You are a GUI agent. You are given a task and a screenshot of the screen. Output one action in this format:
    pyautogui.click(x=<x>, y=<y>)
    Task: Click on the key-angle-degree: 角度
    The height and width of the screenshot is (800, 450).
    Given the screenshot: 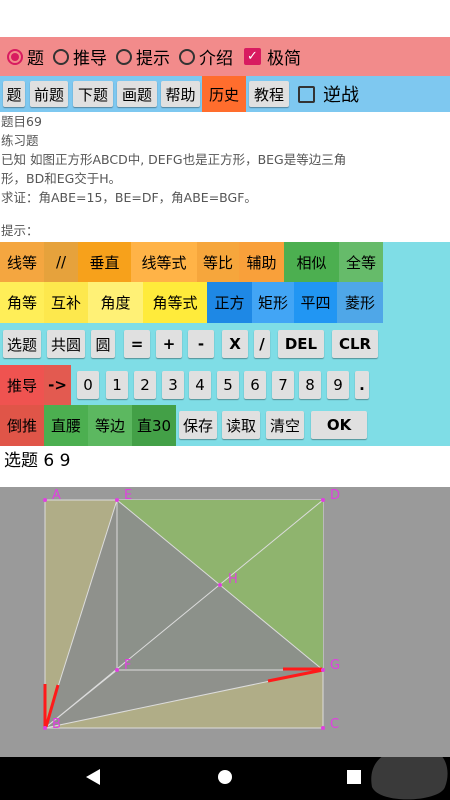 What is the action you would take?
    pyautogui.click(x=115, y=302)
    